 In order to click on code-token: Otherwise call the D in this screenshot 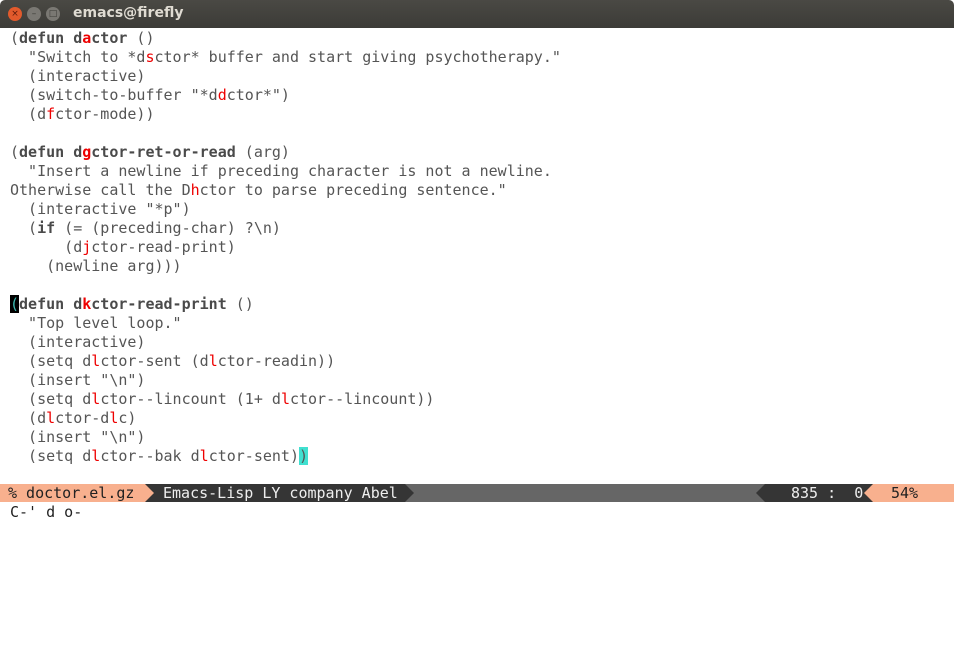, I will do `click(100, 190)`.